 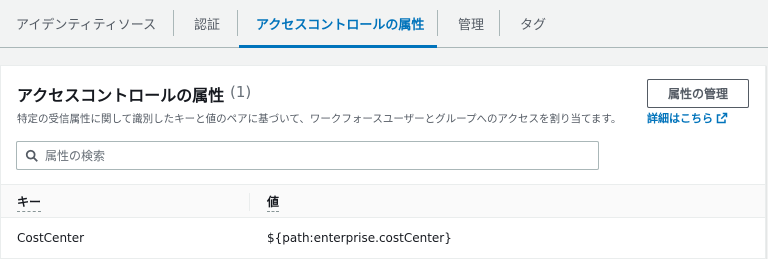 I want to click on tab-identity-source: アイデンティティソース, so click(x=87, y=23).